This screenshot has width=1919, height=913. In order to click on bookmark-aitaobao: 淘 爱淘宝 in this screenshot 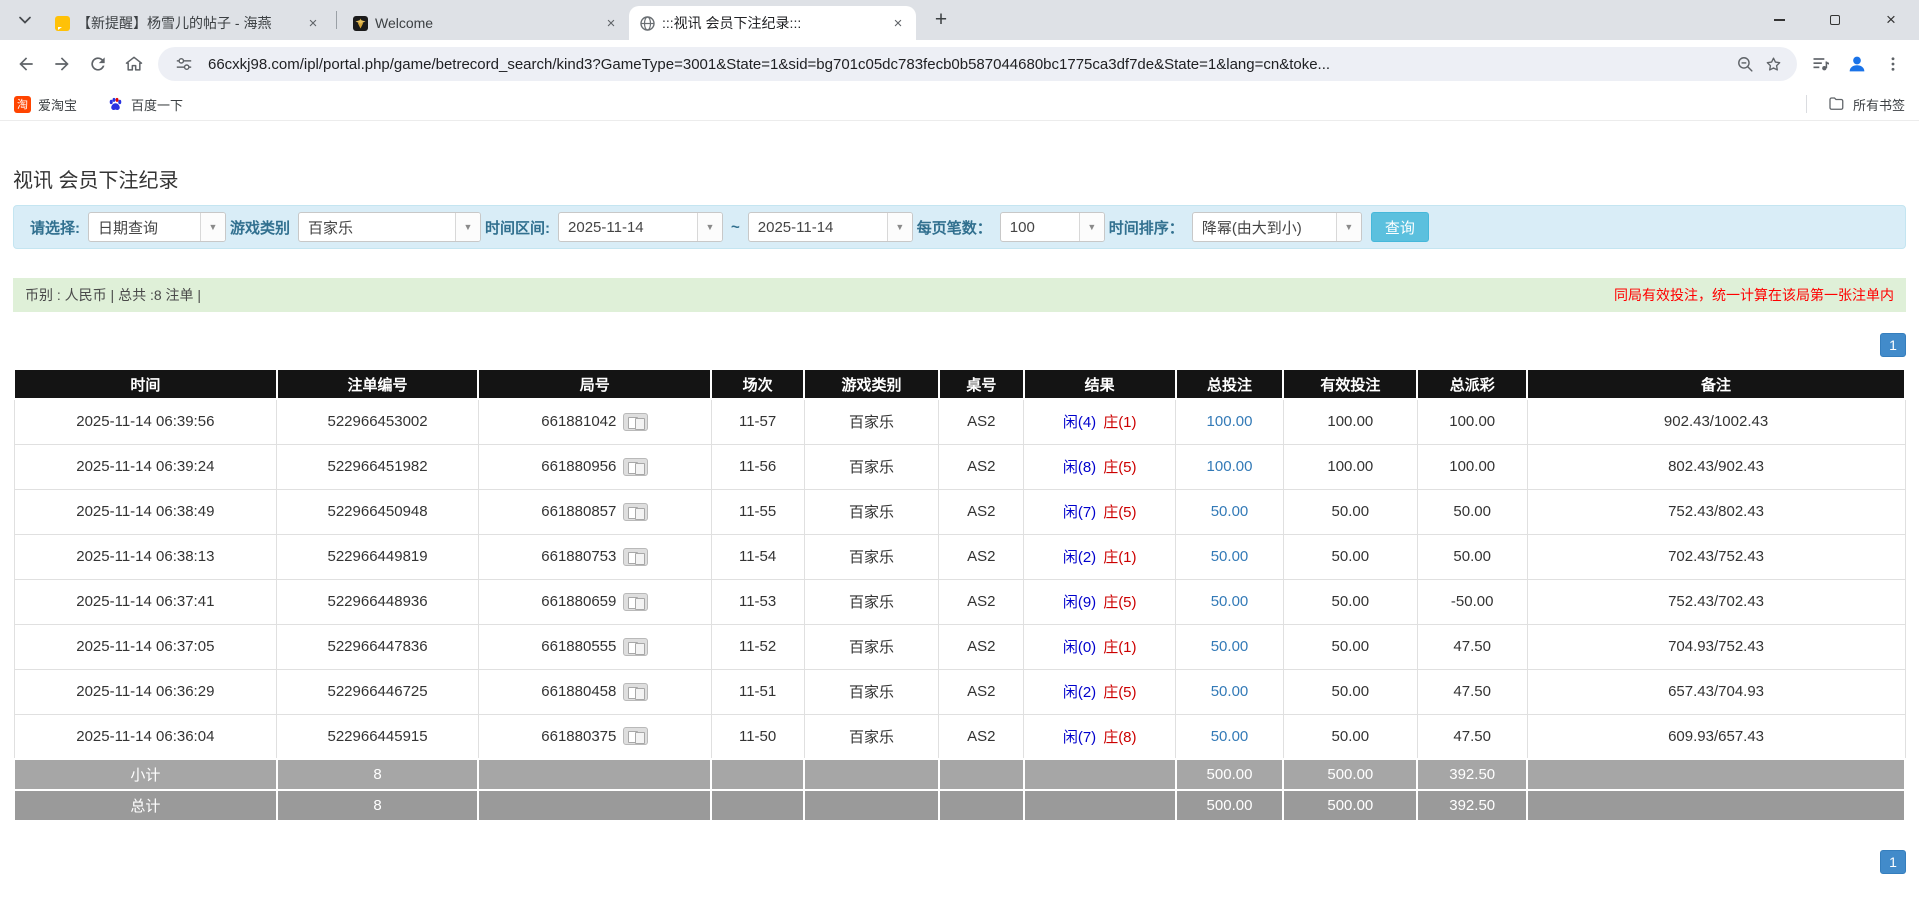, I will do `click(45, 104)`.